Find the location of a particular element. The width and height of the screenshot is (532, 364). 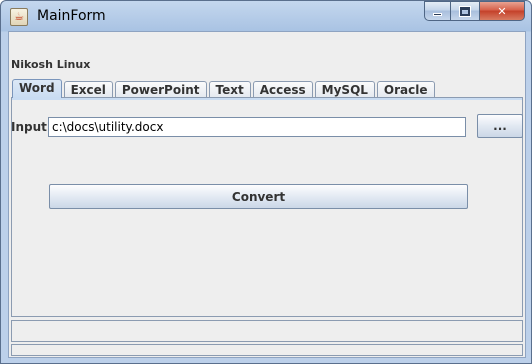

convert-button: Convert is located at coordinates (258, 196).